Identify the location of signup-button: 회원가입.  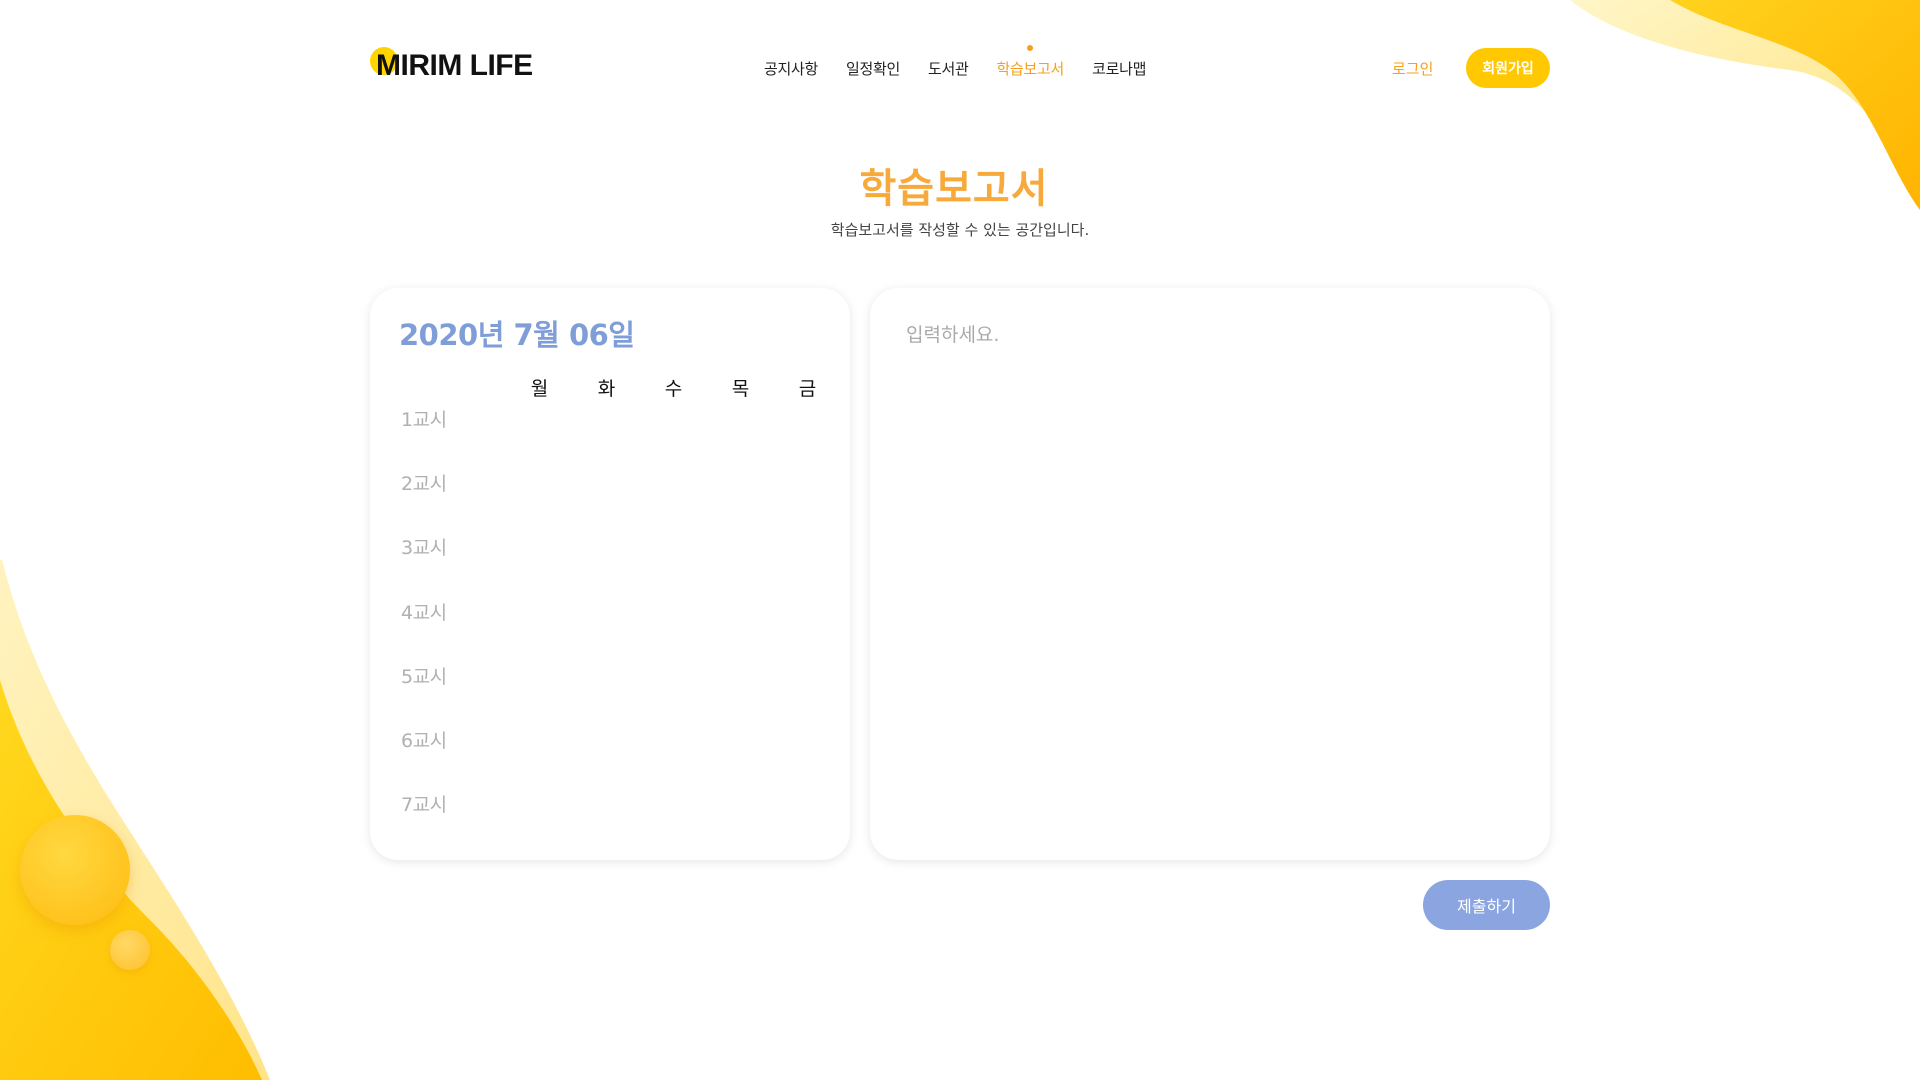
(1508, 68).